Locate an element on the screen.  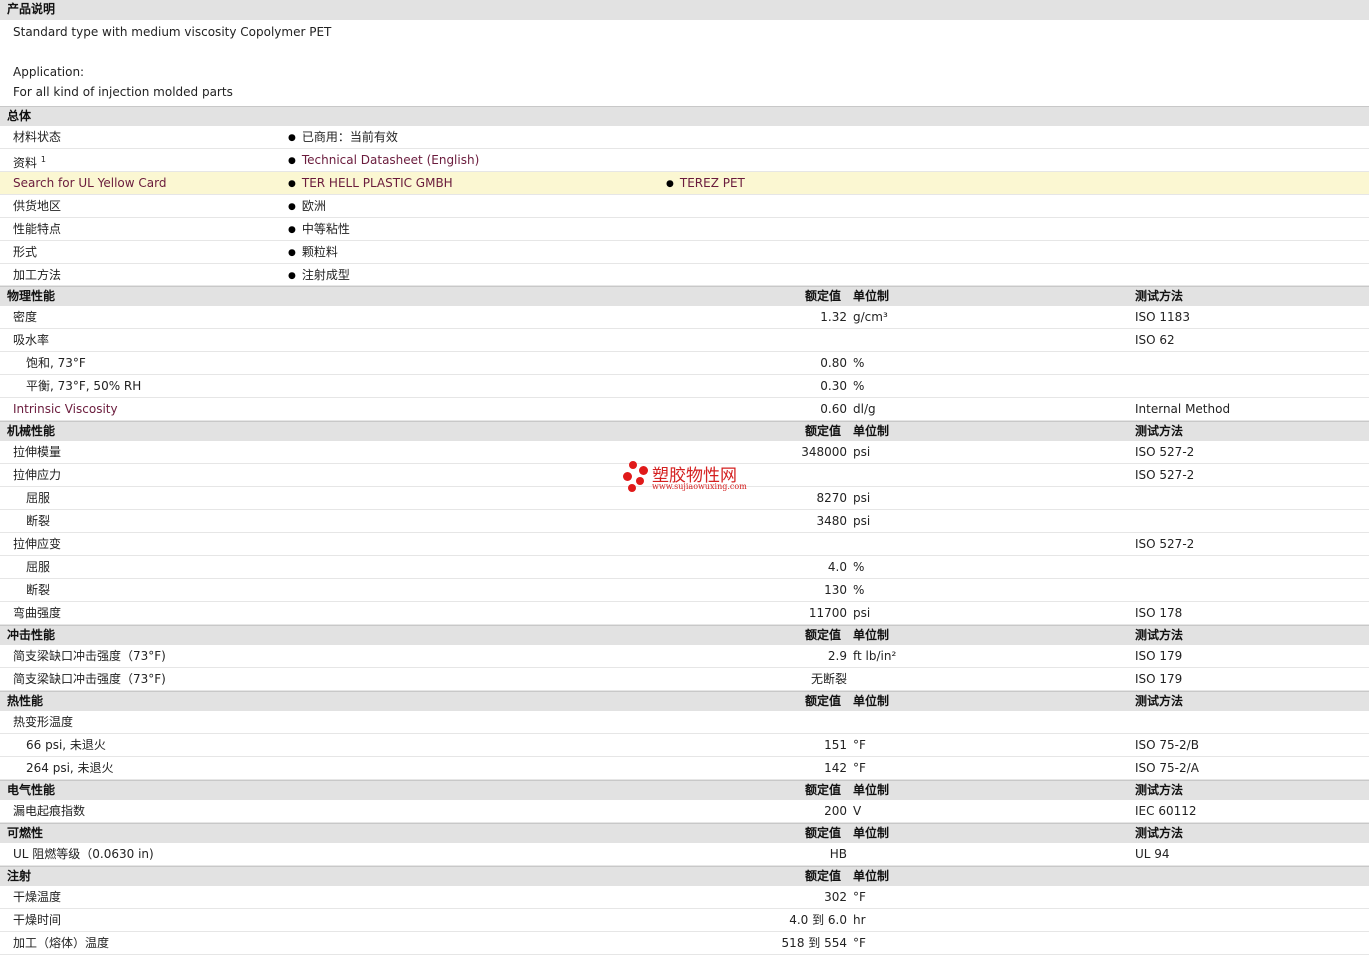
section-physical: 物理性能 额定值 单位制 测试方法 is located at coordinates (684, 296).